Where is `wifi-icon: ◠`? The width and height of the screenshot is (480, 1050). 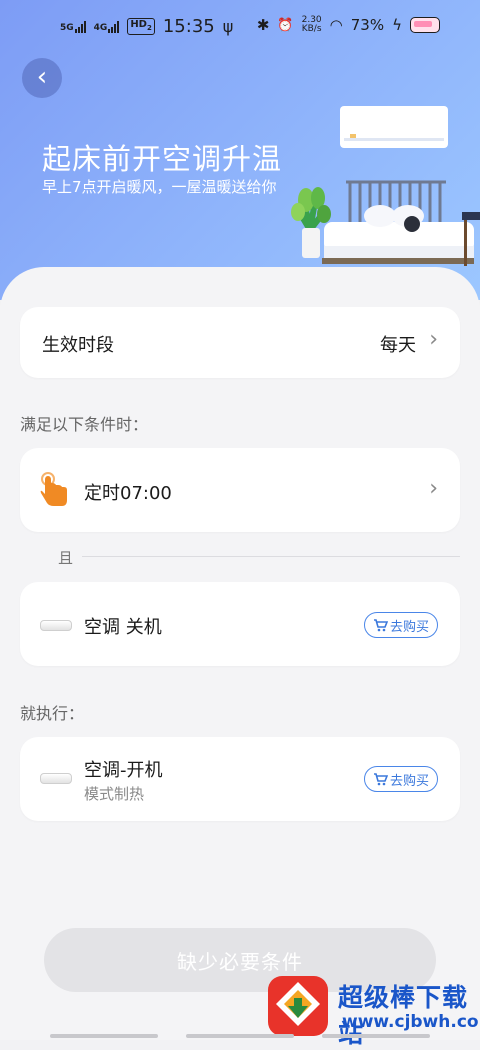 wifi-icon: ◠ is located at coordinates (336, 25).